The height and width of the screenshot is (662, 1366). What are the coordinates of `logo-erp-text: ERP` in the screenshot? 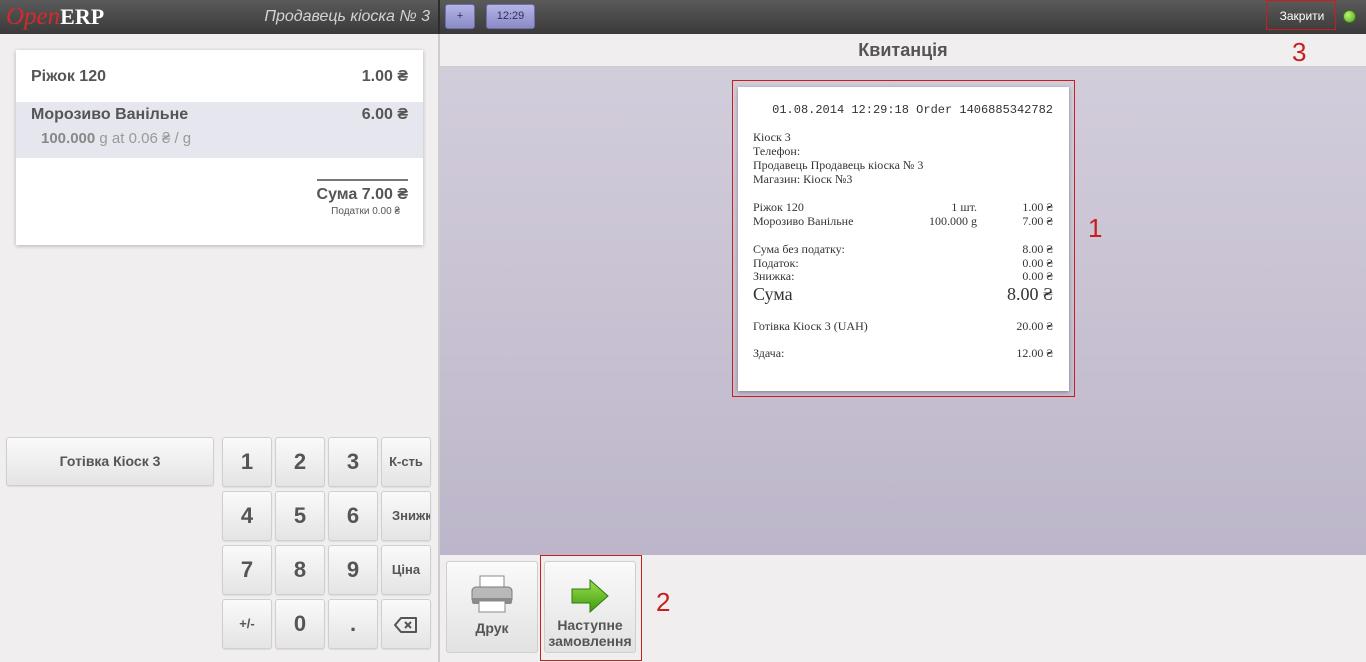 It's located at (82, 16).